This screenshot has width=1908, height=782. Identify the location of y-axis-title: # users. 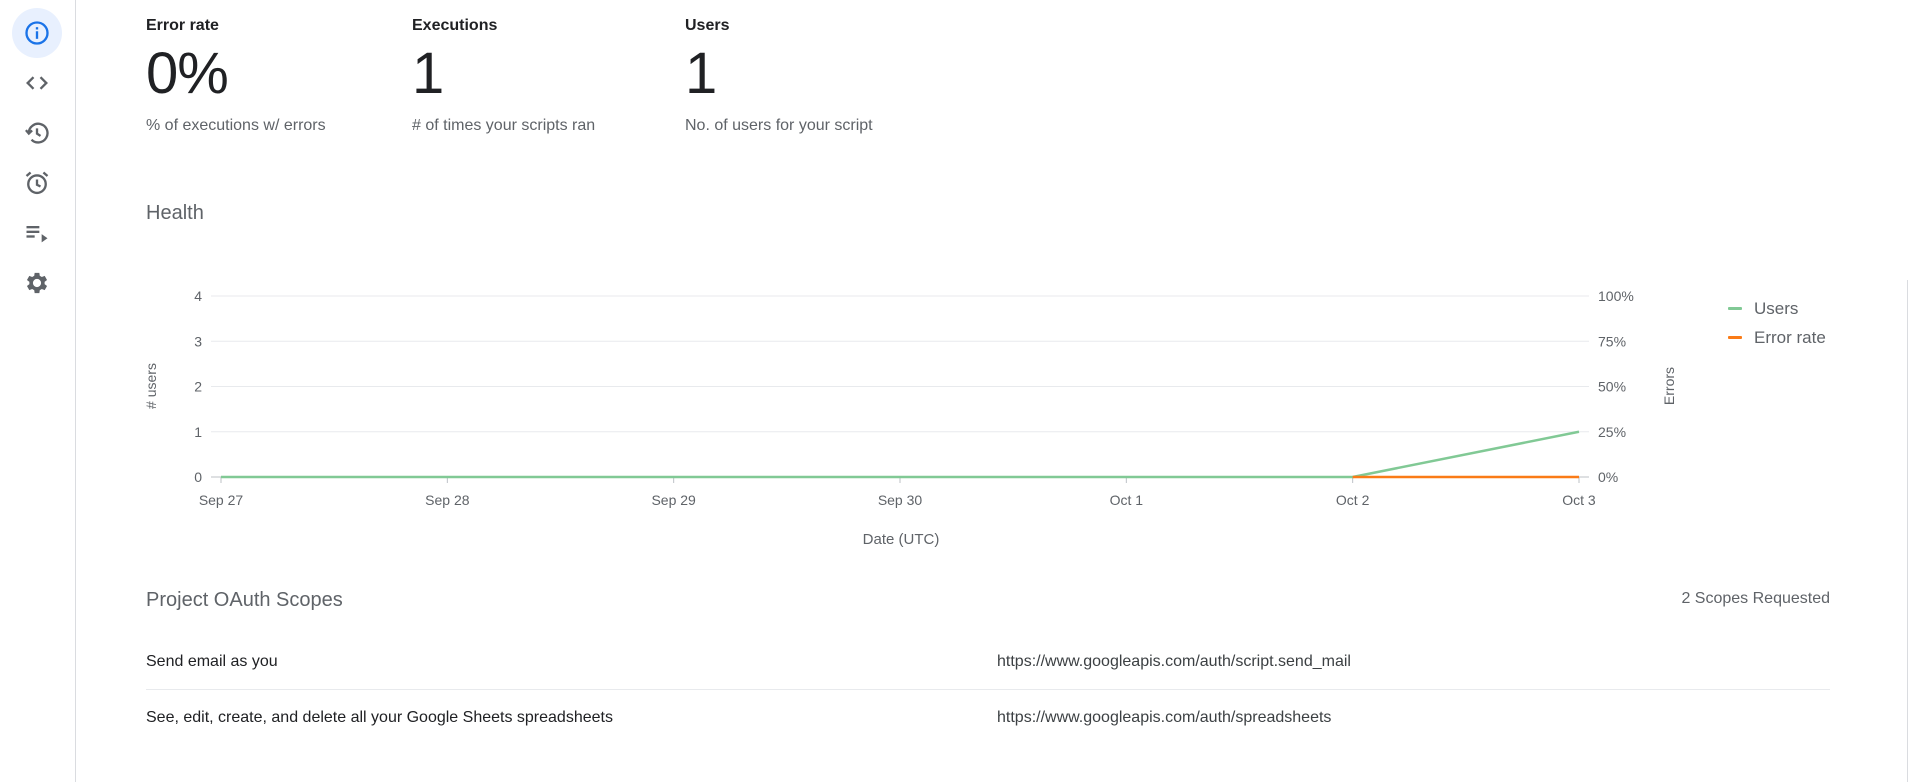
(151, 386).